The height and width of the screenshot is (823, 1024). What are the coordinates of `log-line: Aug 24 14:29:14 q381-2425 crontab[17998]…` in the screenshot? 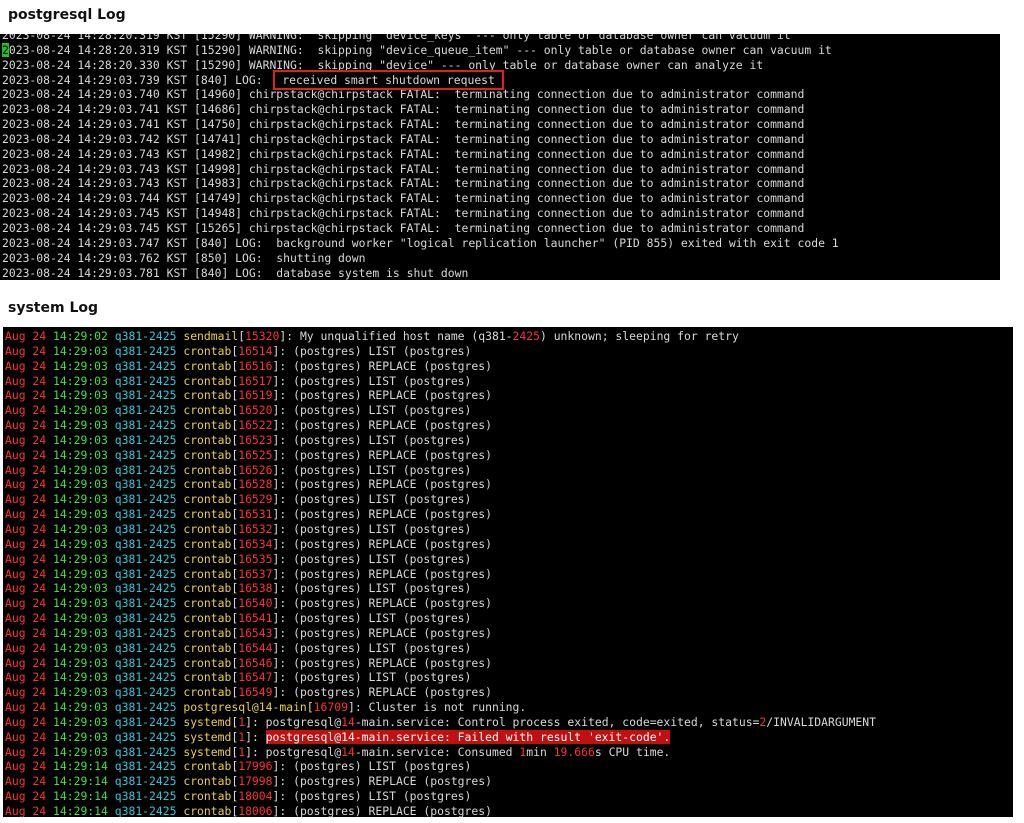 It's located at (248, 781).